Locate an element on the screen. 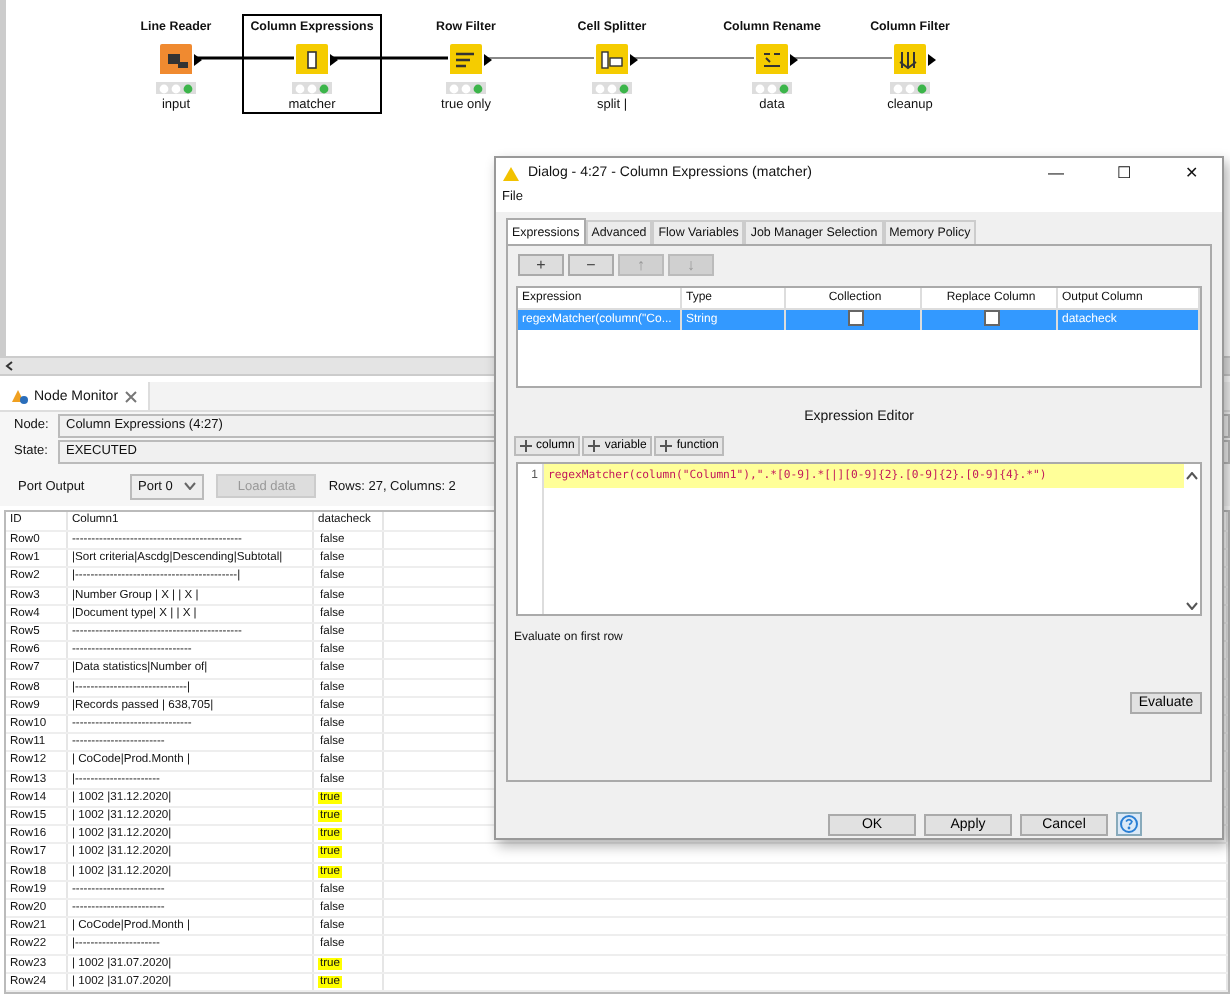  toolbar-button: − is located at coordinates (591, 265).